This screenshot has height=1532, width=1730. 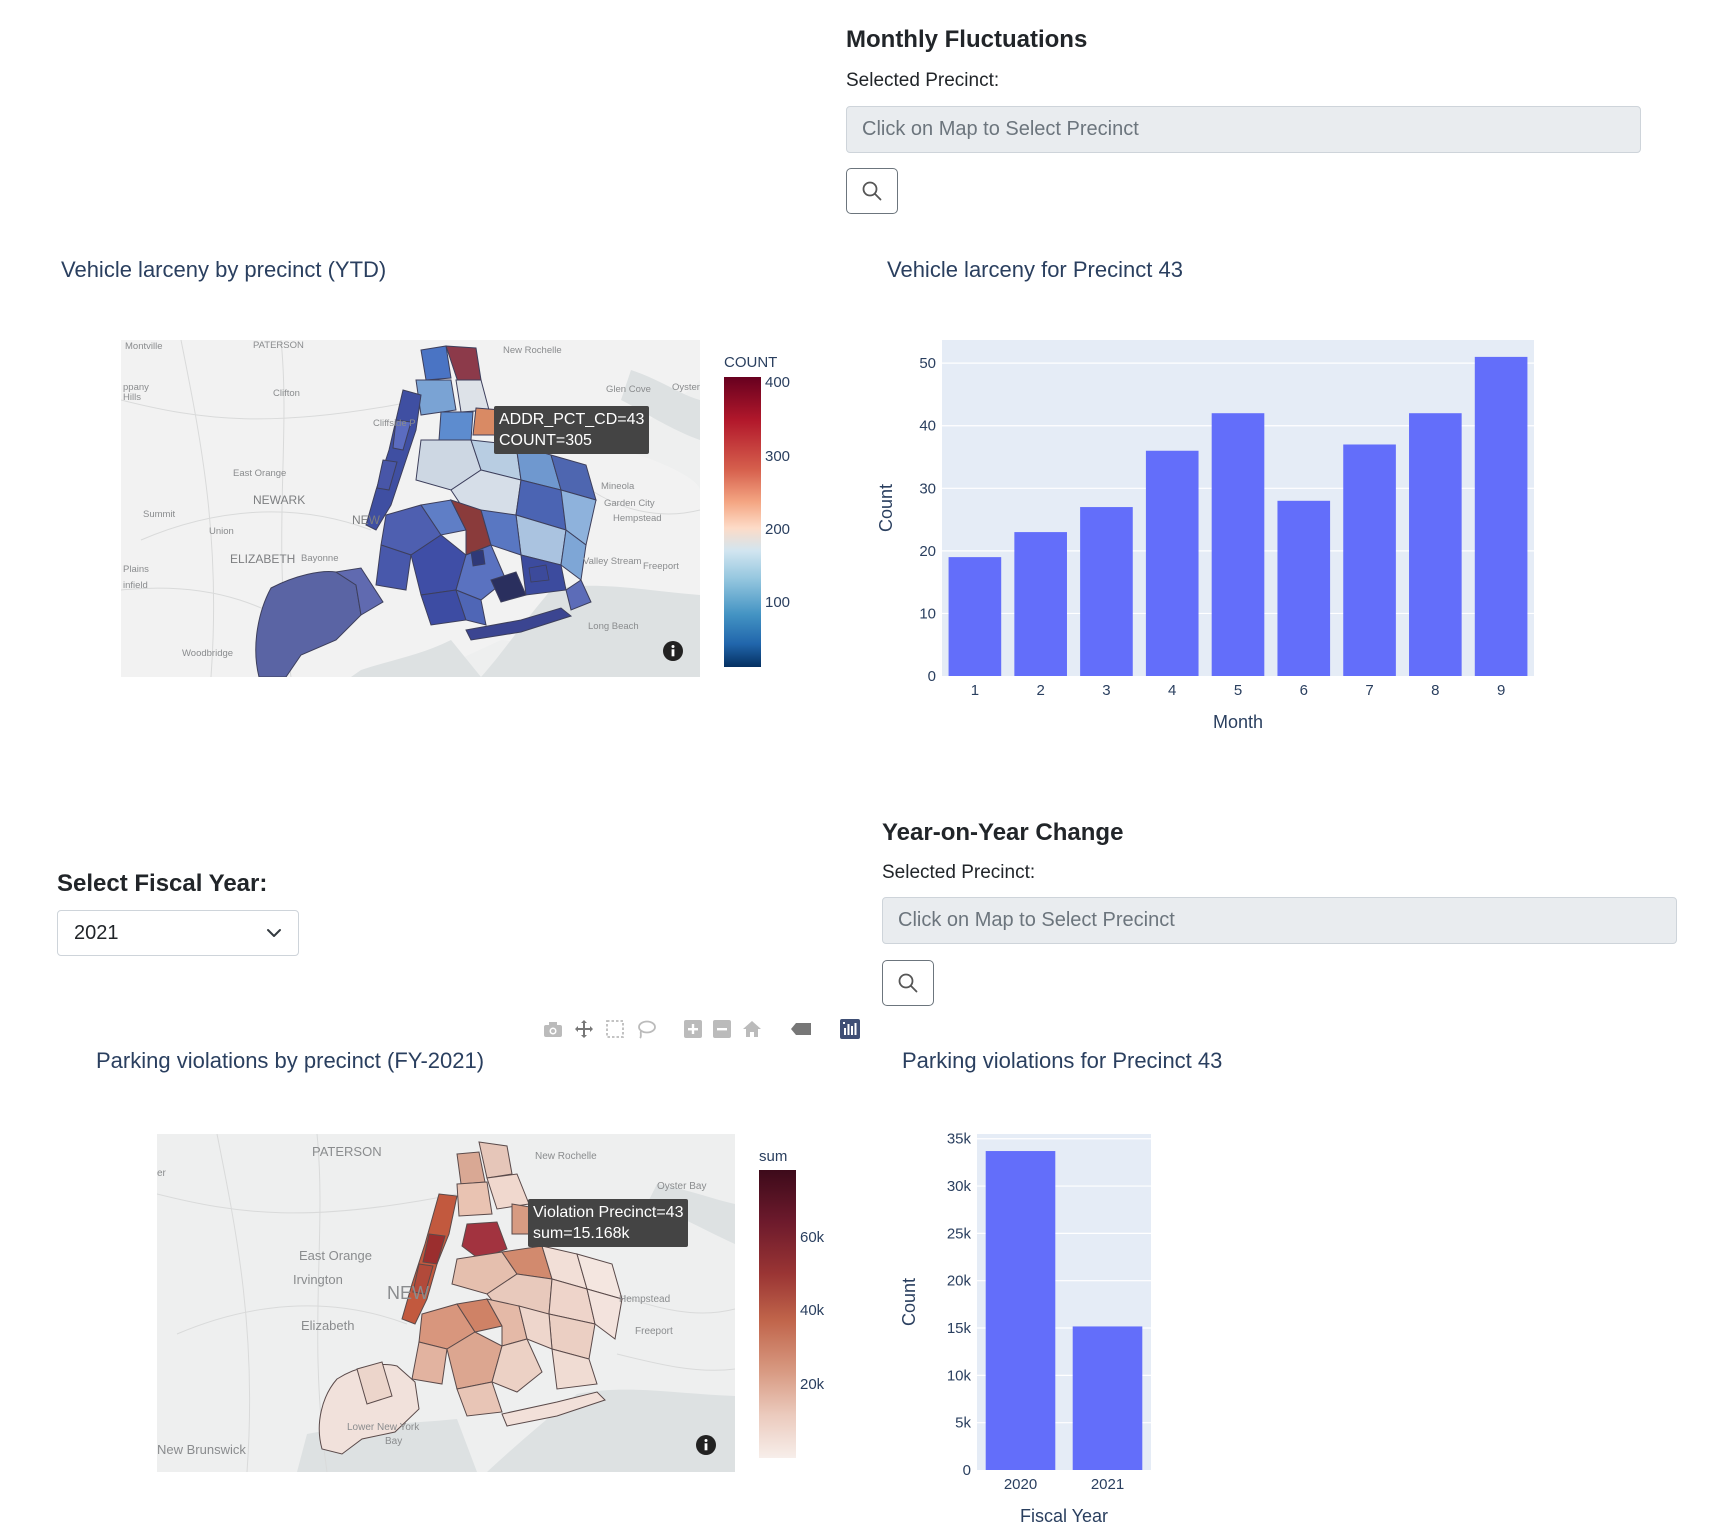 I want to click on map-place-label: Long Beach, so click(x=613, y=626).